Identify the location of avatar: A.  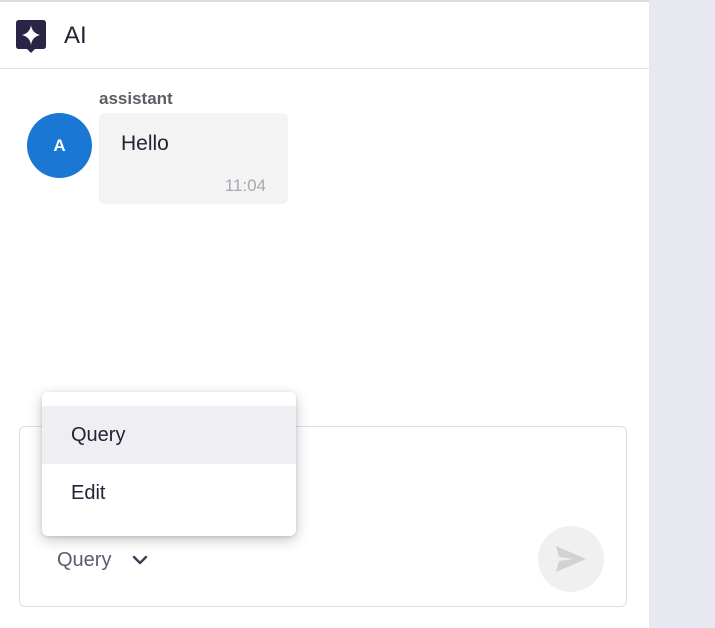
(59, 145).